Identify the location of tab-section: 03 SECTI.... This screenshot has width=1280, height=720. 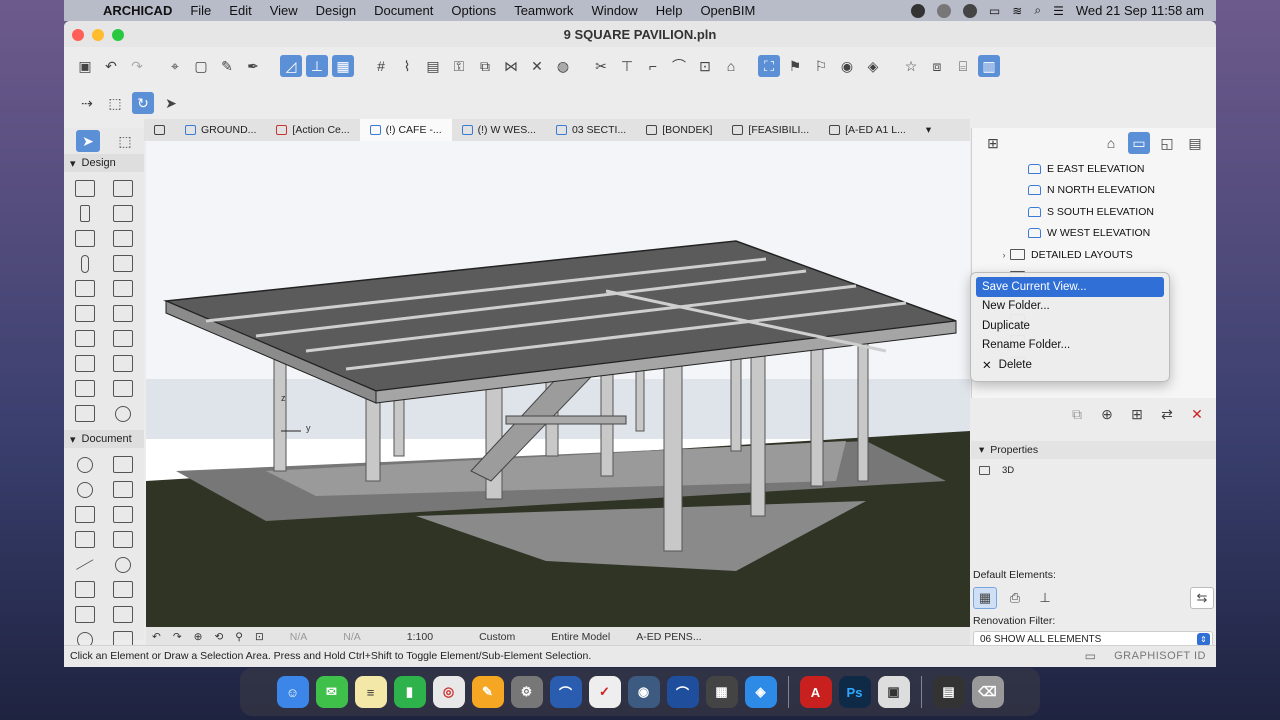
(591, 130).